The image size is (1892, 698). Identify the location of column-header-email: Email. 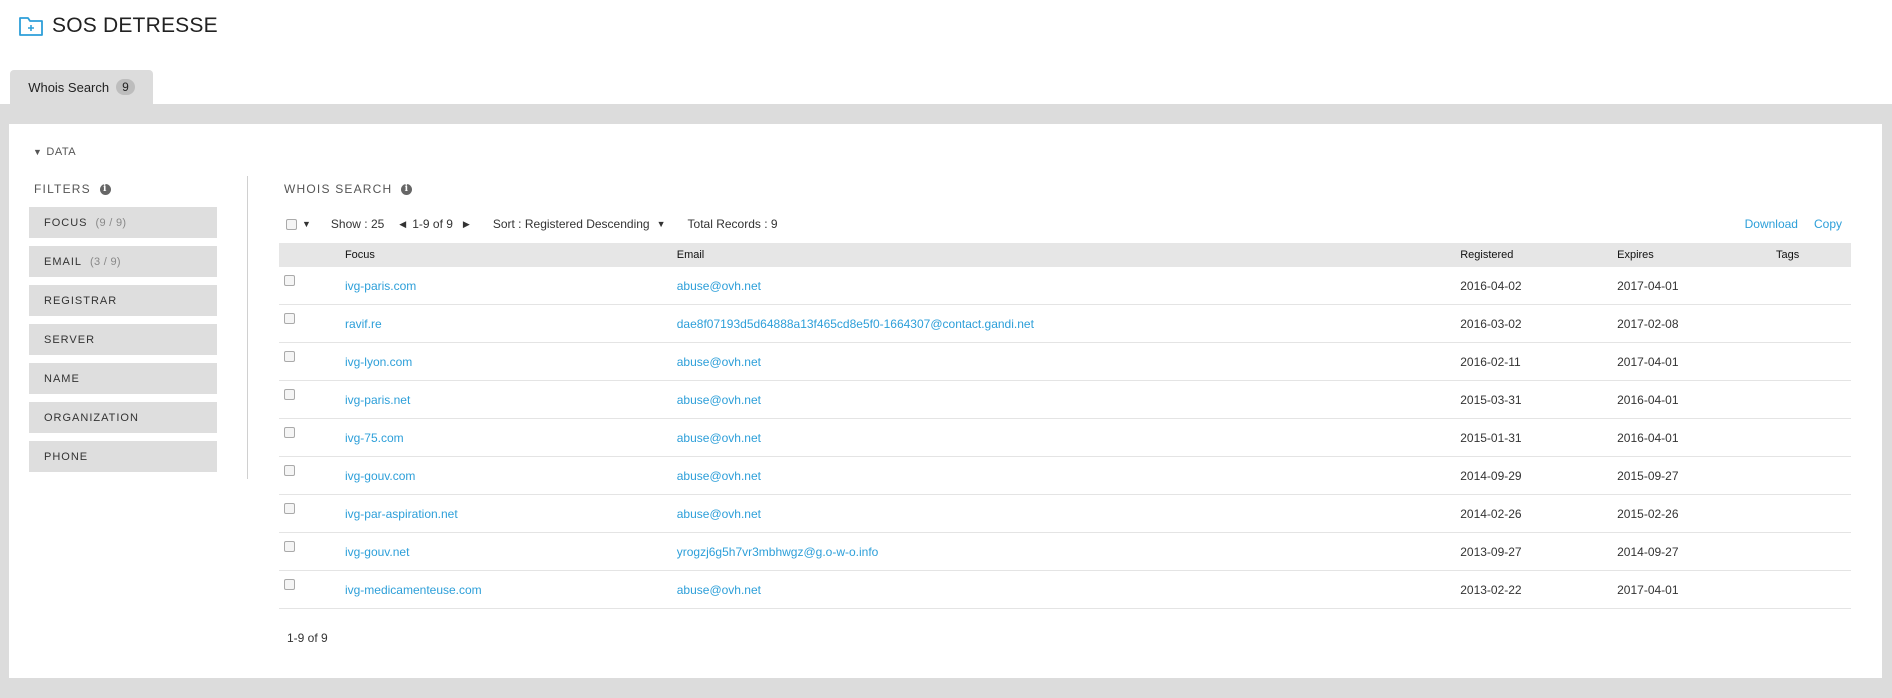
(1063, 255).